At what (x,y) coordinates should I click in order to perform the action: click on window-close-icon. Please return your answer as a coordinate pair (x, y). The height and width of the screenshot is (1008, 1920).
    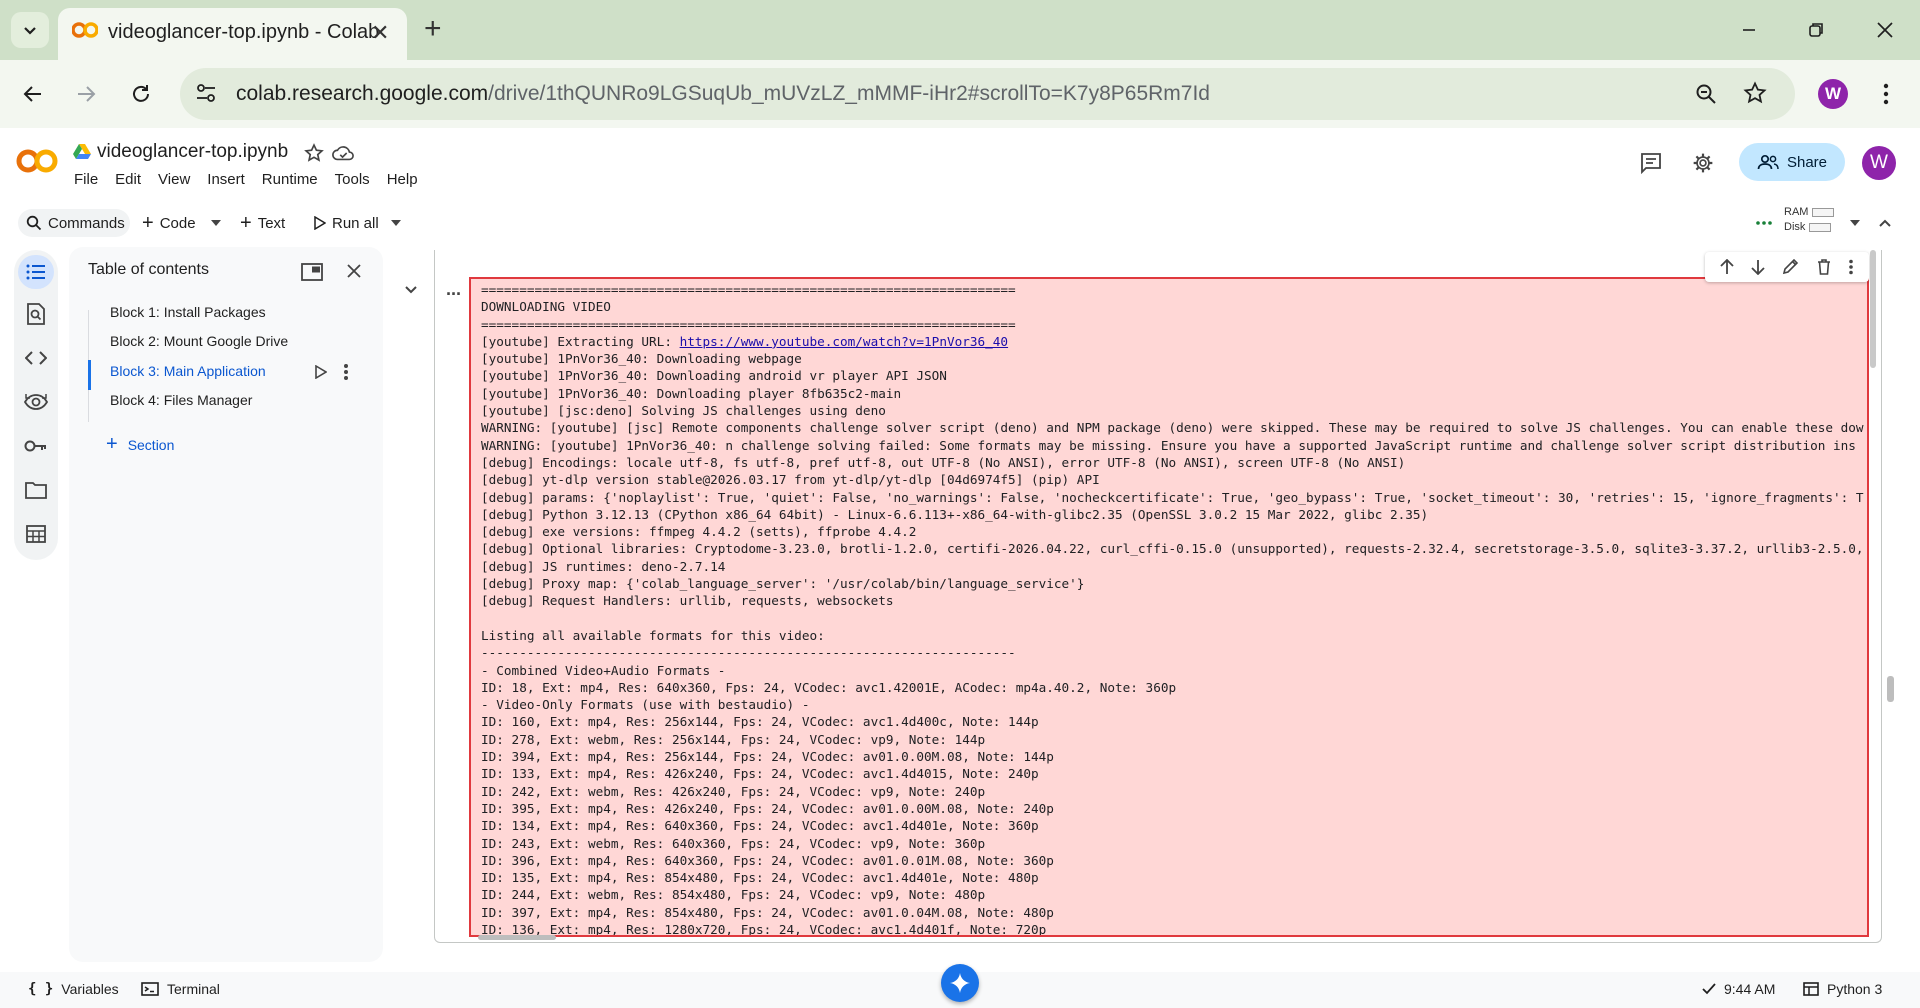
    Looking at the image, I should click on (1885, 30).